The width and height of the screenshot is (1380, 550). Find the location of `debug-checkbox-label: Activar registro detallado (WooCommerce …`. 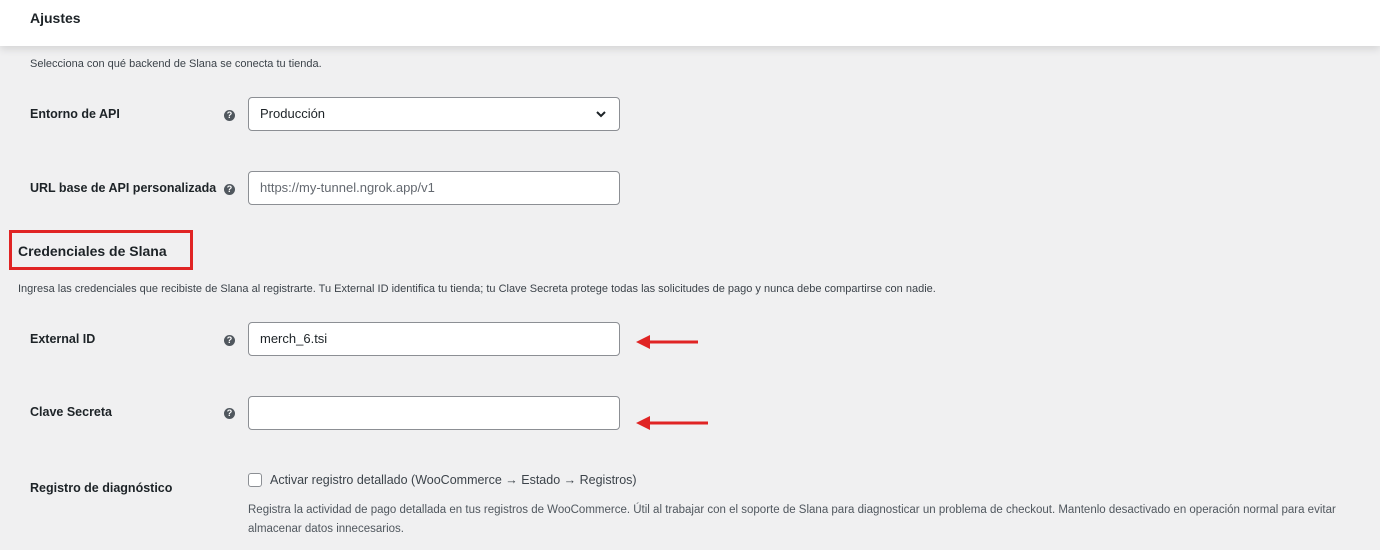

debug-checkbox-label: Activar registro detallado (WooCommerce … is located at coordinates (453, 480).